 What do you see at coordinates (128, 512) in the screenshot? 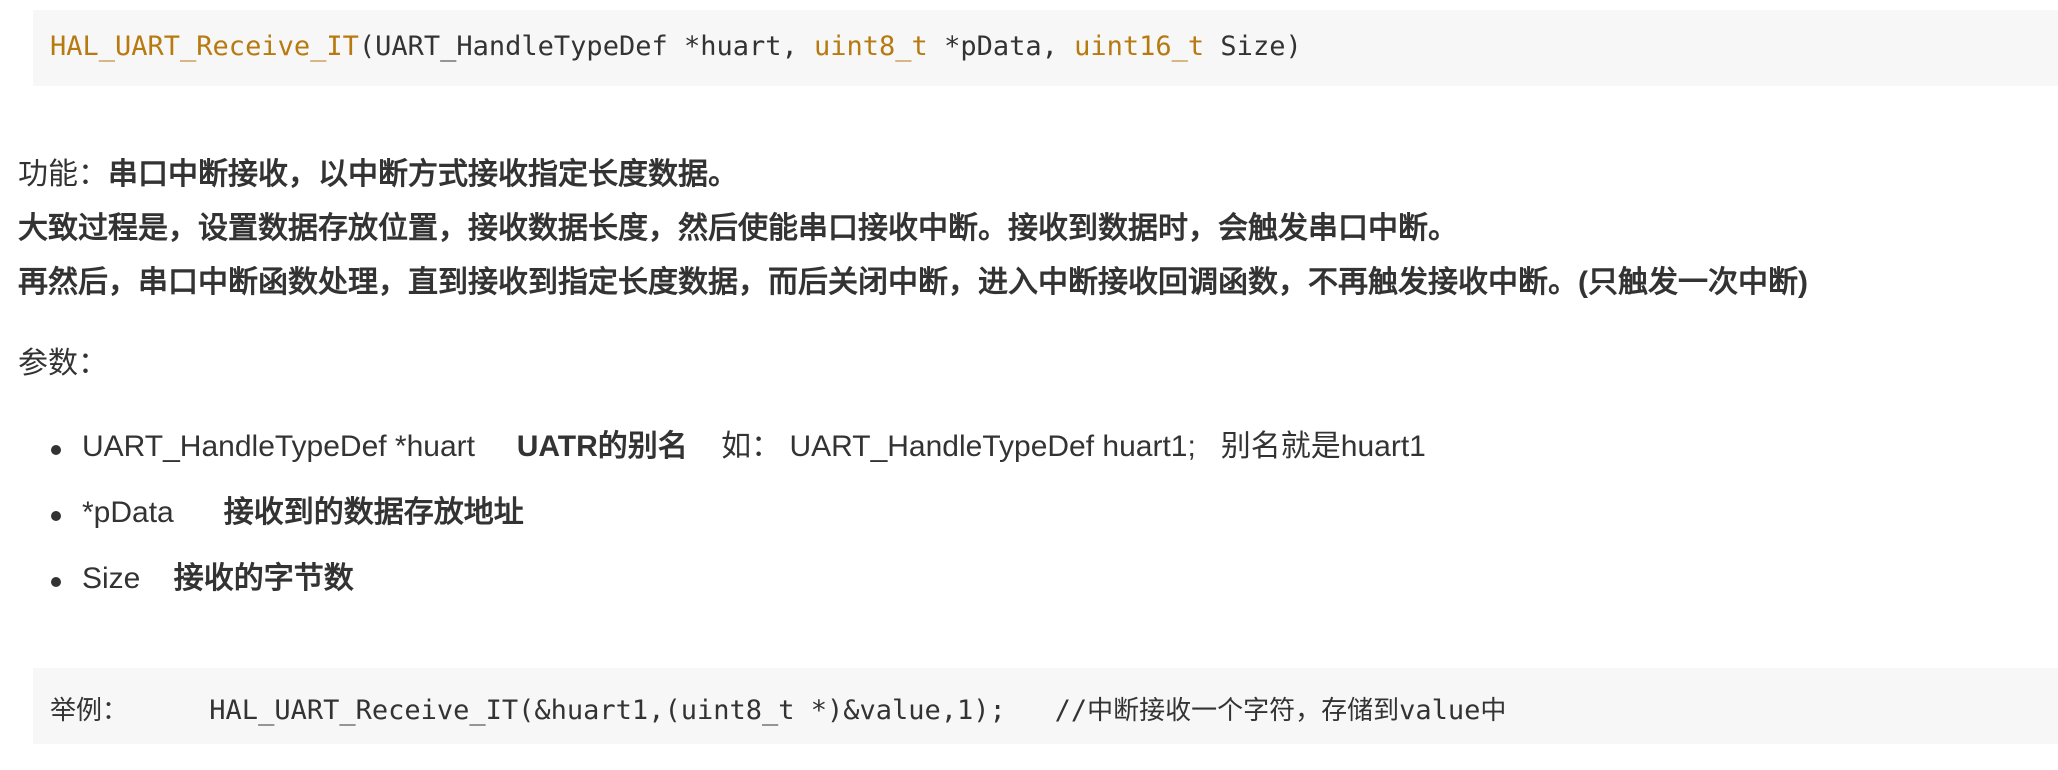
I see `param-name: *pData` at bounding box center [128, 512].